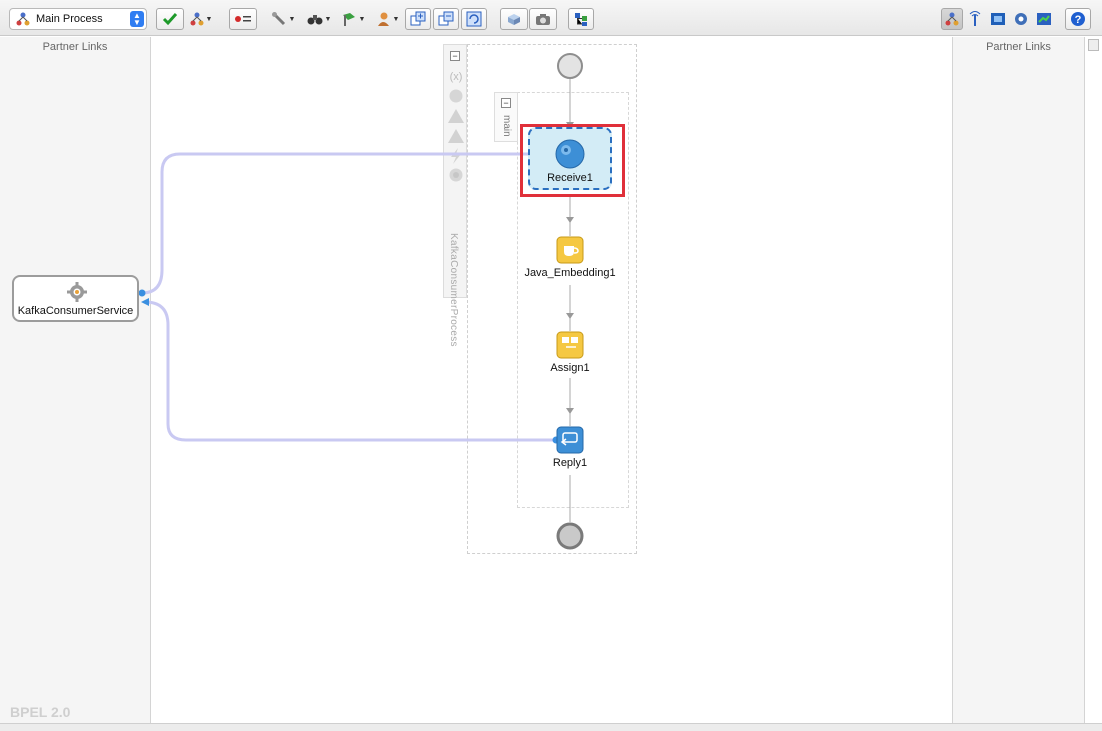  What do you see at coordinates (570, 463) in the screenshot?
I see `reply-label: Reply1` at bounding box center [570, 463].